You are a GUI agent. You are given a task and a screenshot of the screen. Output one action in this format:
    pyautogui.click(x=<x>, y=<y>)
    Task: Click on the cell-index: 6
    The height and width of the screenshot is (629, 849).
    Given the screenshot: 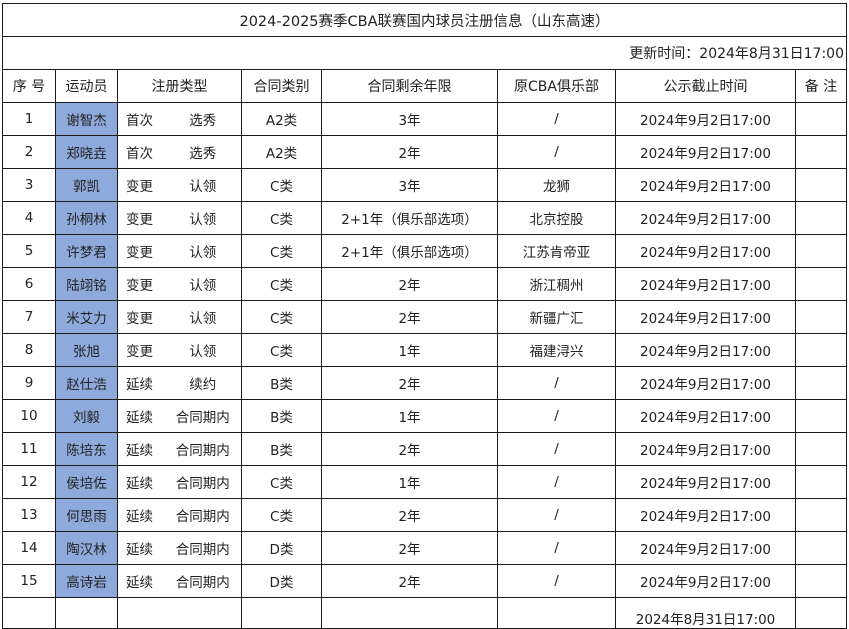 What is the action you would take?
    pyautogui.click(x=29, y=284)
    